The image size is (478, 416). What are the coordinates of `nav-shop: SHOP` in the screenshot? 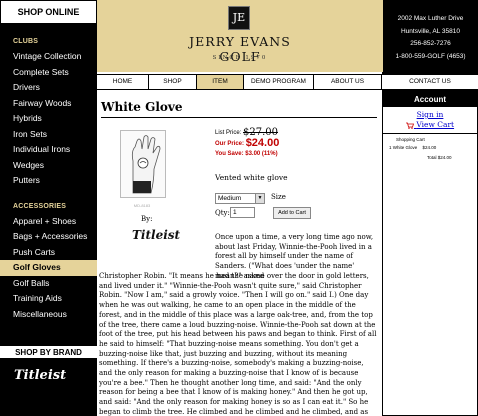 It's located at (173, 82).